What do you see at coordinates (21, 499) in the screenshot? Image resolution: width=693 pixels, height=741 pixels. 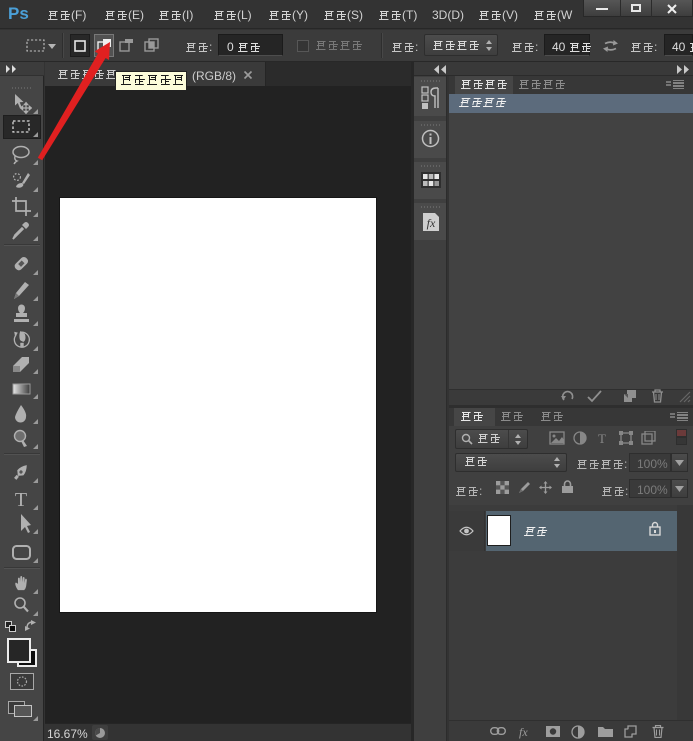 I see `svg-text: T` at bounding box center [21, 499].